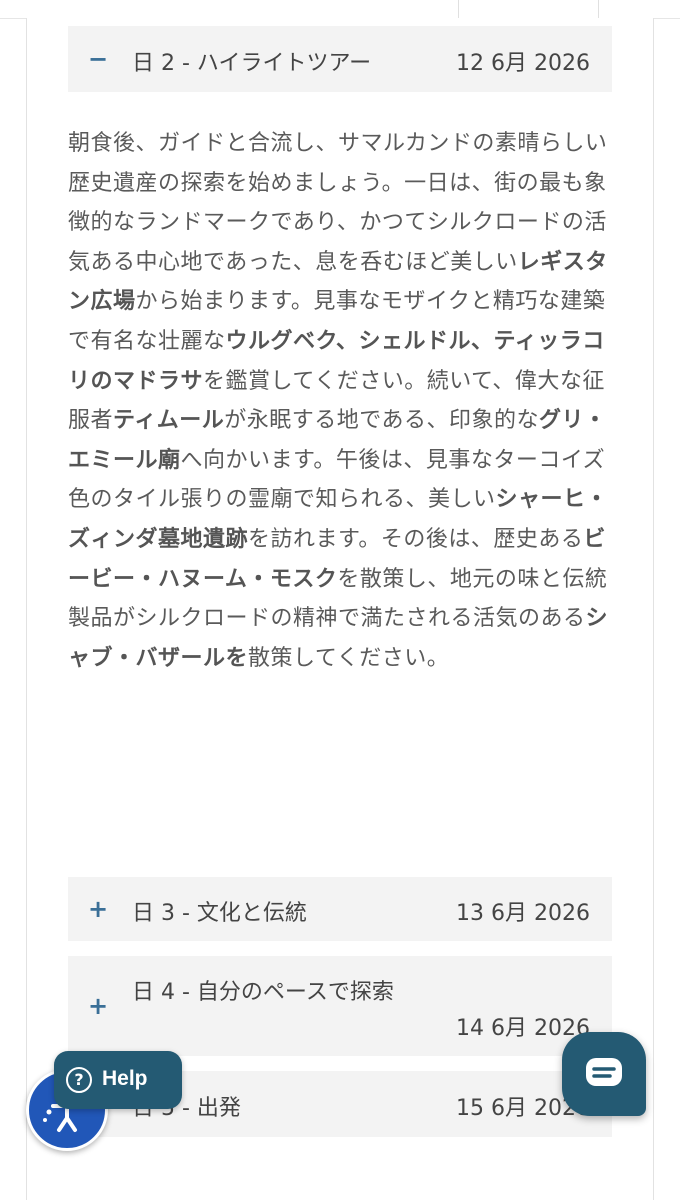 This screenshot has height=1200, width=680. What do you see at coordinates (523, 63) in the screenshot?
I see `day-date: 12 6月 2026` at bounding box center [523, 63].